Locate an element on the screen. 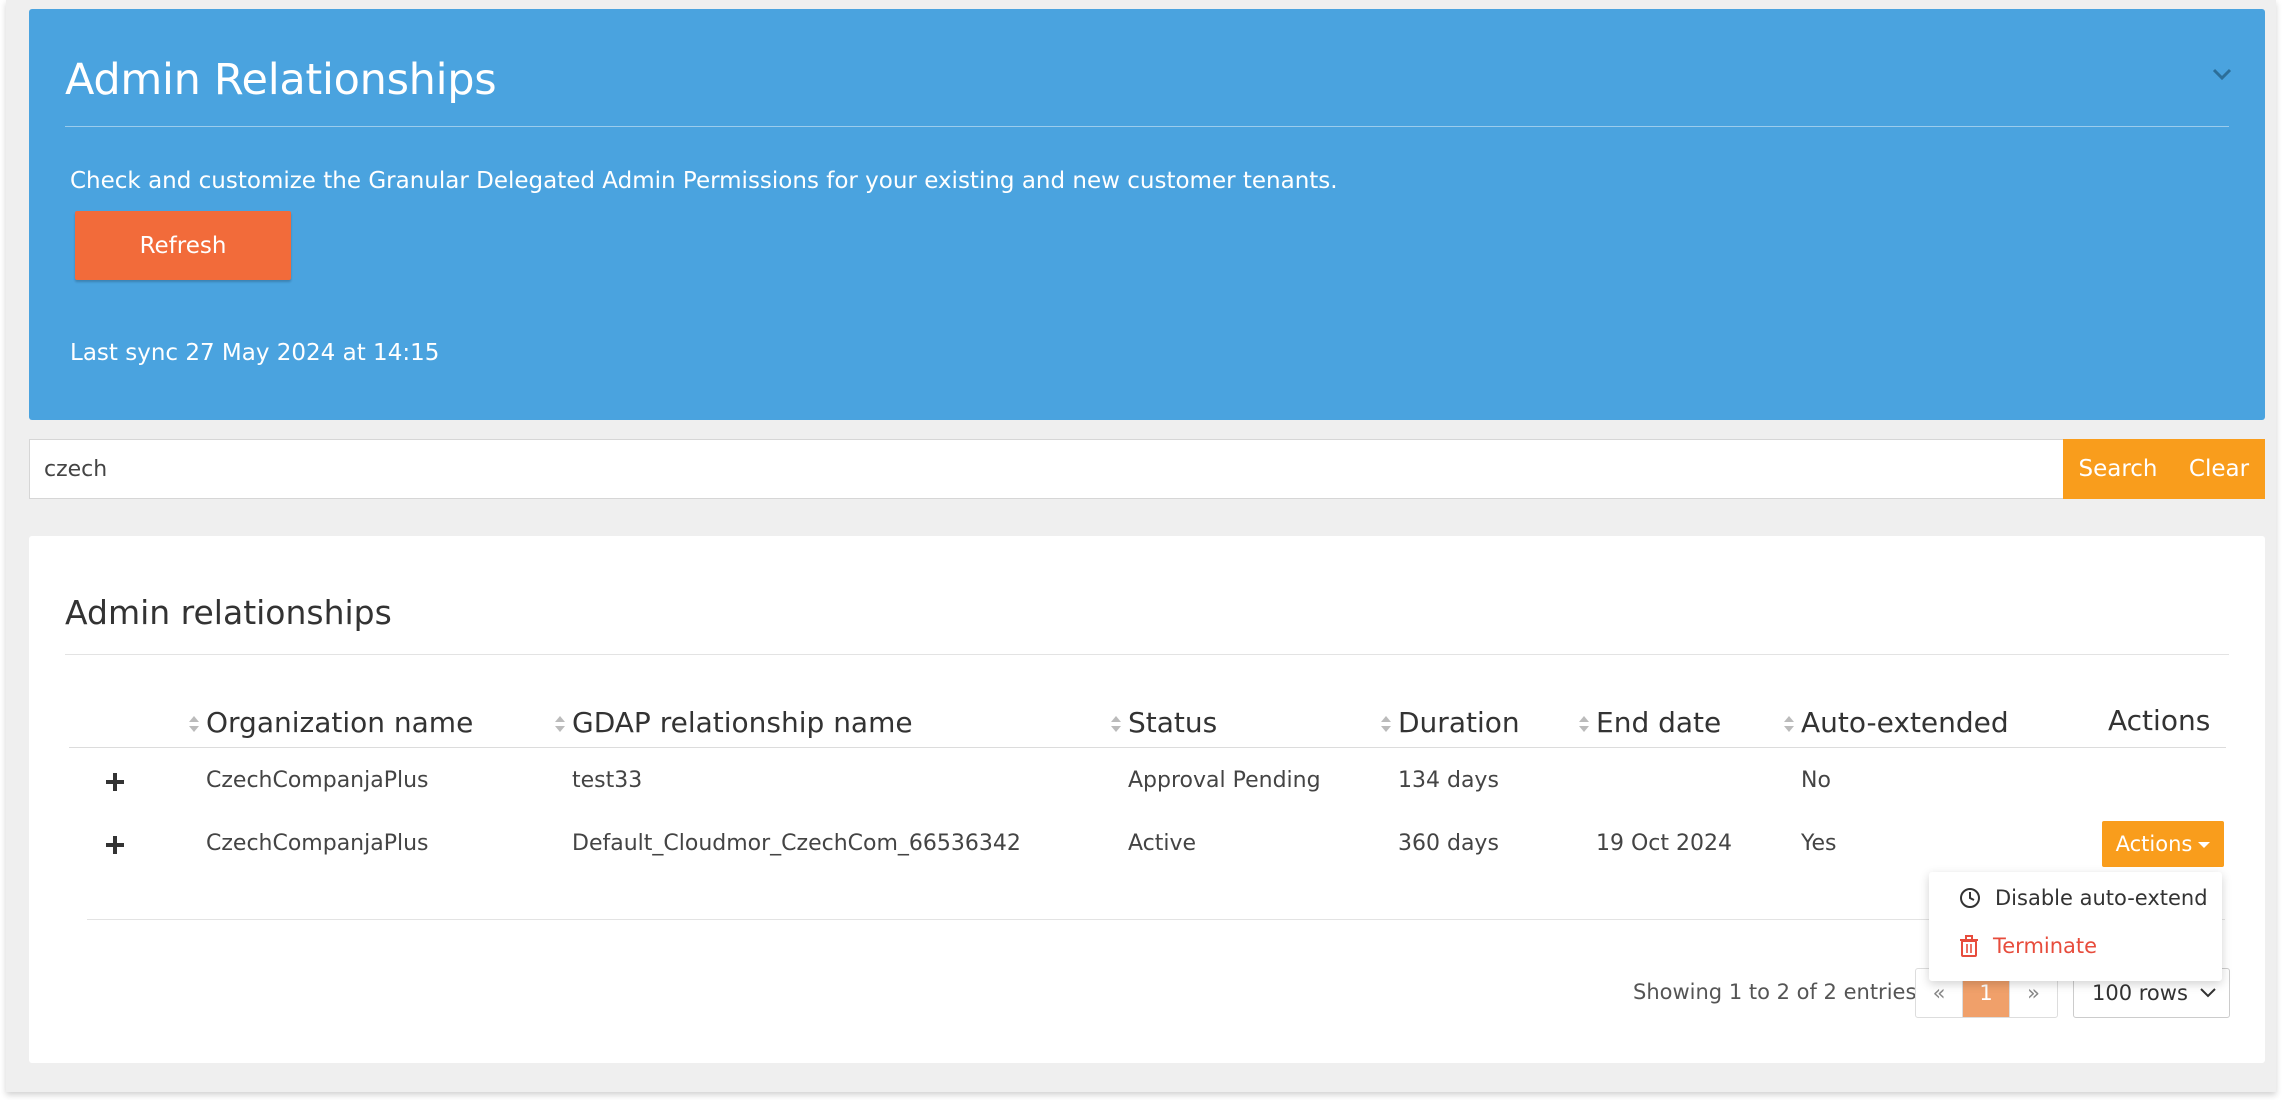  chevron-down-icon is located at coordinates (2208, 993).